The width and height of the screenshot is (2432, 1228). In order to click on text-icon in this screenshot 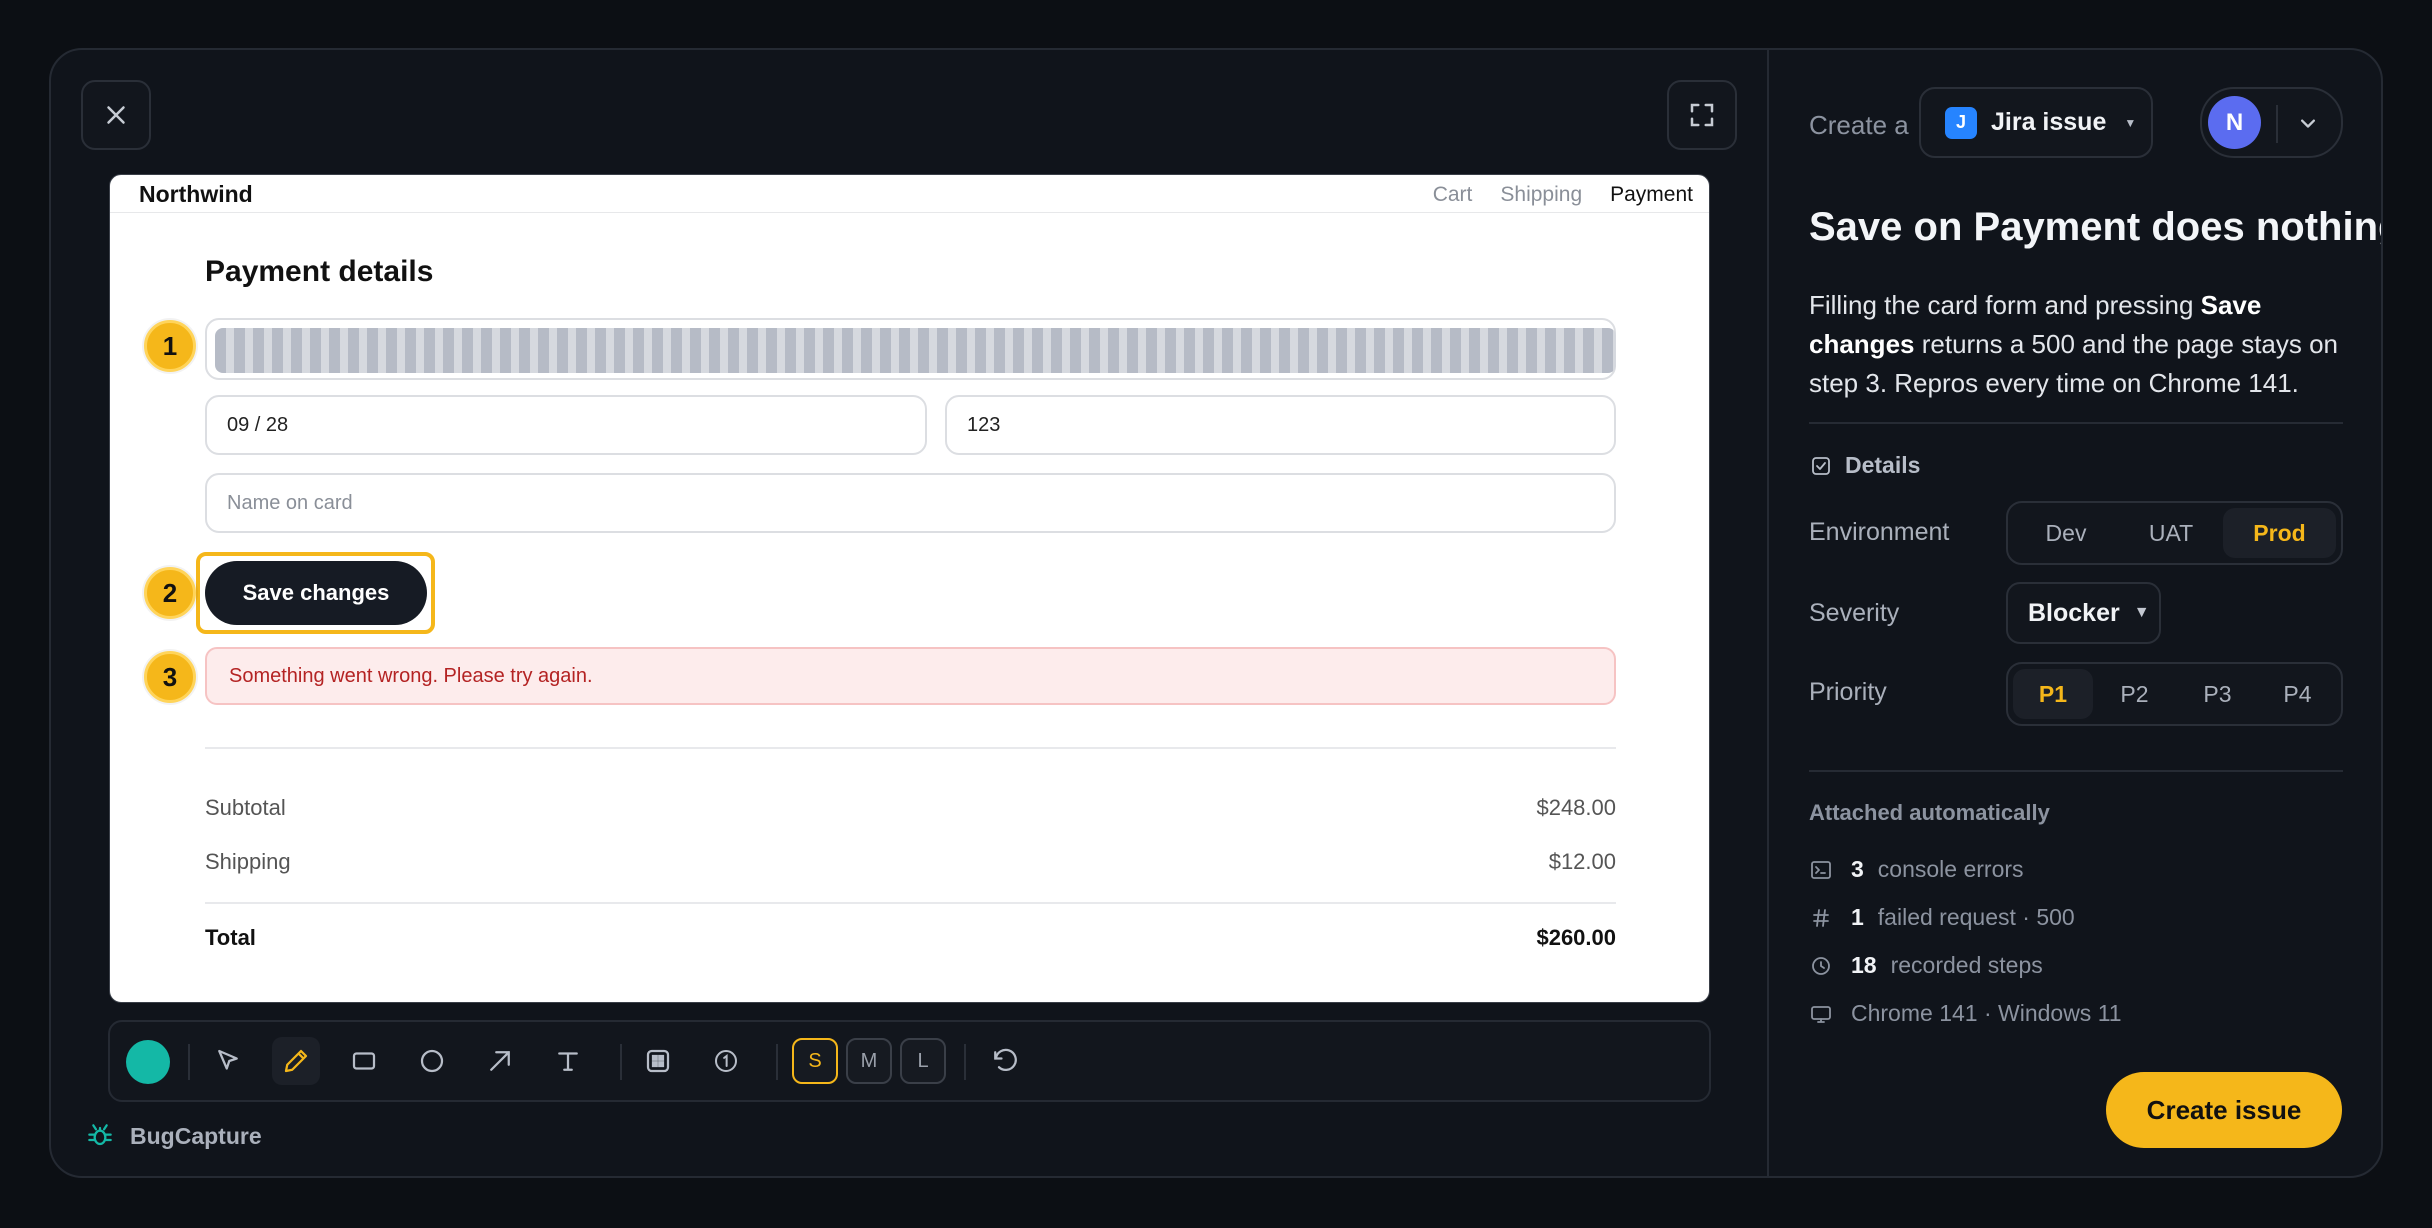, I will do `click(568, 1061)`.